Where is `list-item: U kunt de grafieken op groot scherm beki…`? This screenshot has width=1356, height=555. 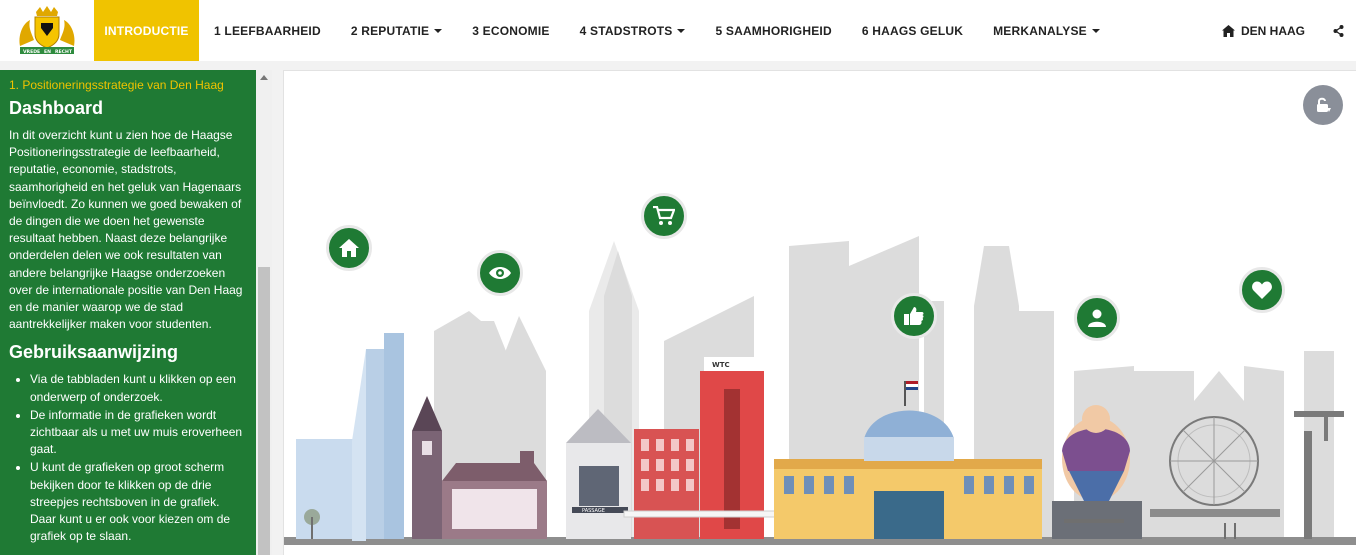
list-item: U kunt de grafieken op groot scherm beki… is located at coordinates (138, 502).